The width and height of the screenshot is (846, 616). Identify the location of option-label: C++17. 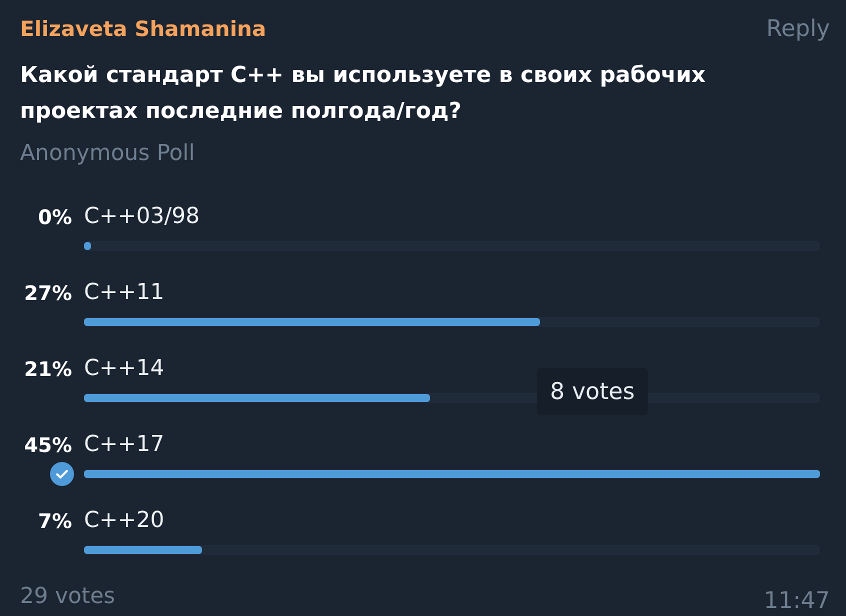
(124, 445).